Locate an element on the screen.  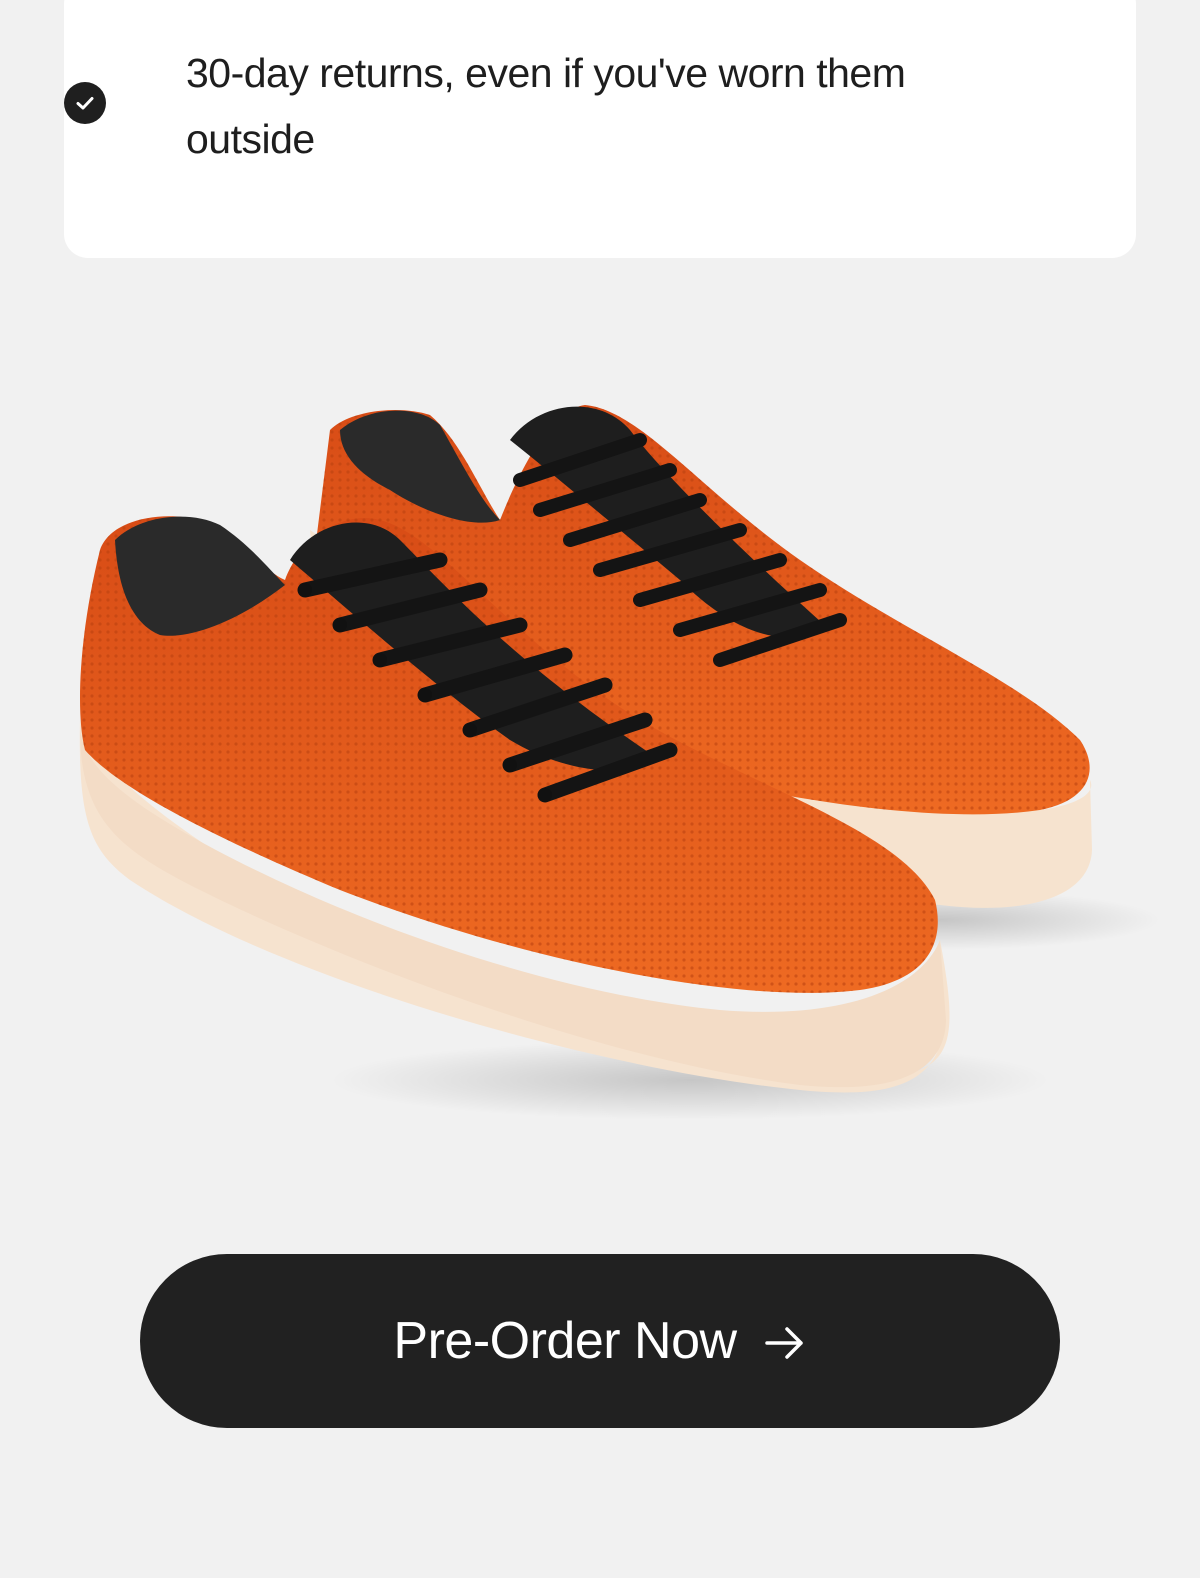
pre-order-button-label: Pre-Order Now is located at coordinates (565, 1341).